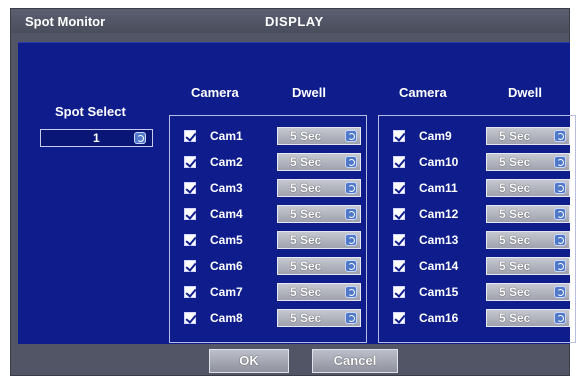  I want to click on camera-label: Cam15, so click(439, 292).